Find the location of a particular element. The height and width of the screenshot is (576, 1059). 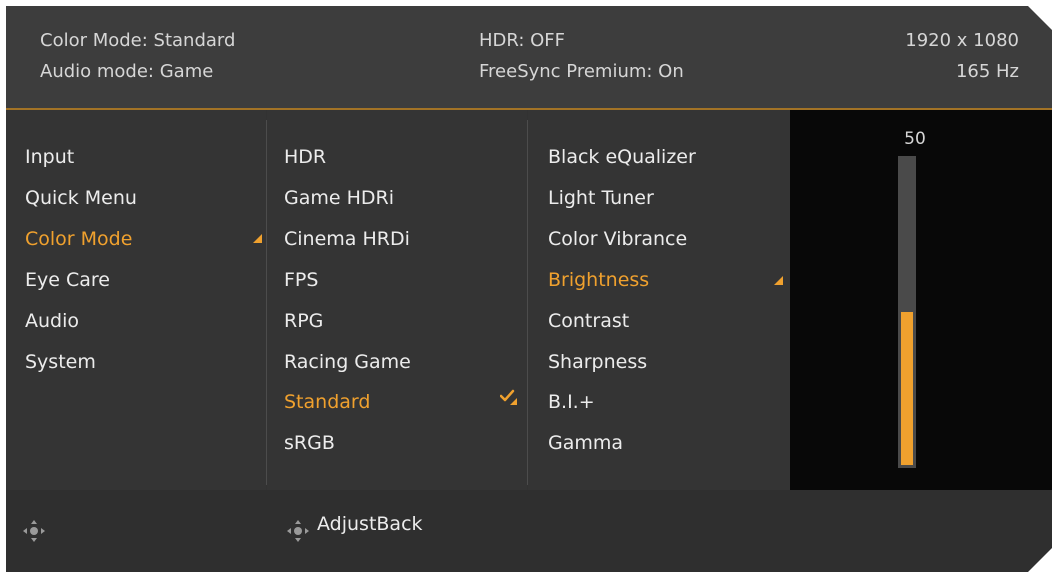

setting-sharpness: Sharpness is located at coordinates (597, 362).